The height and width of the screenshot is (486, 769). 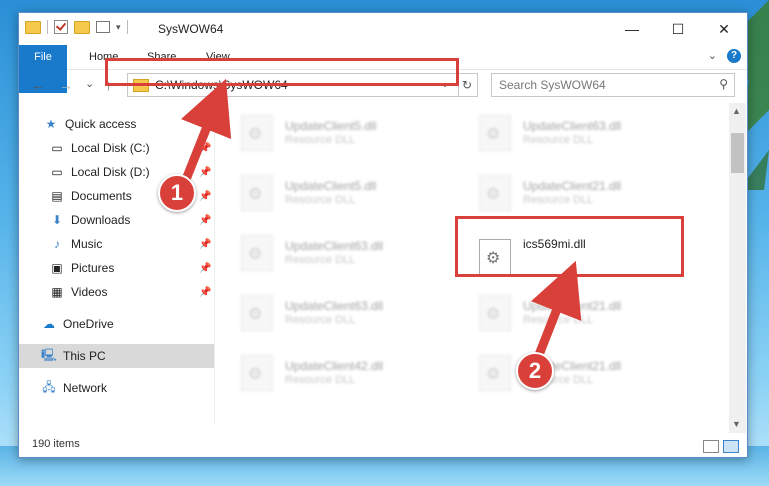 I want to click on arrow-to-address, so click(x=206, y=132).